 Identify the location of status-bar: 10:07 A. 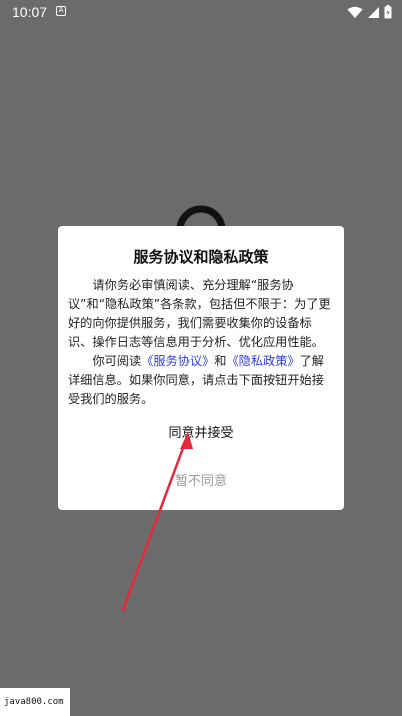
(201, 12).